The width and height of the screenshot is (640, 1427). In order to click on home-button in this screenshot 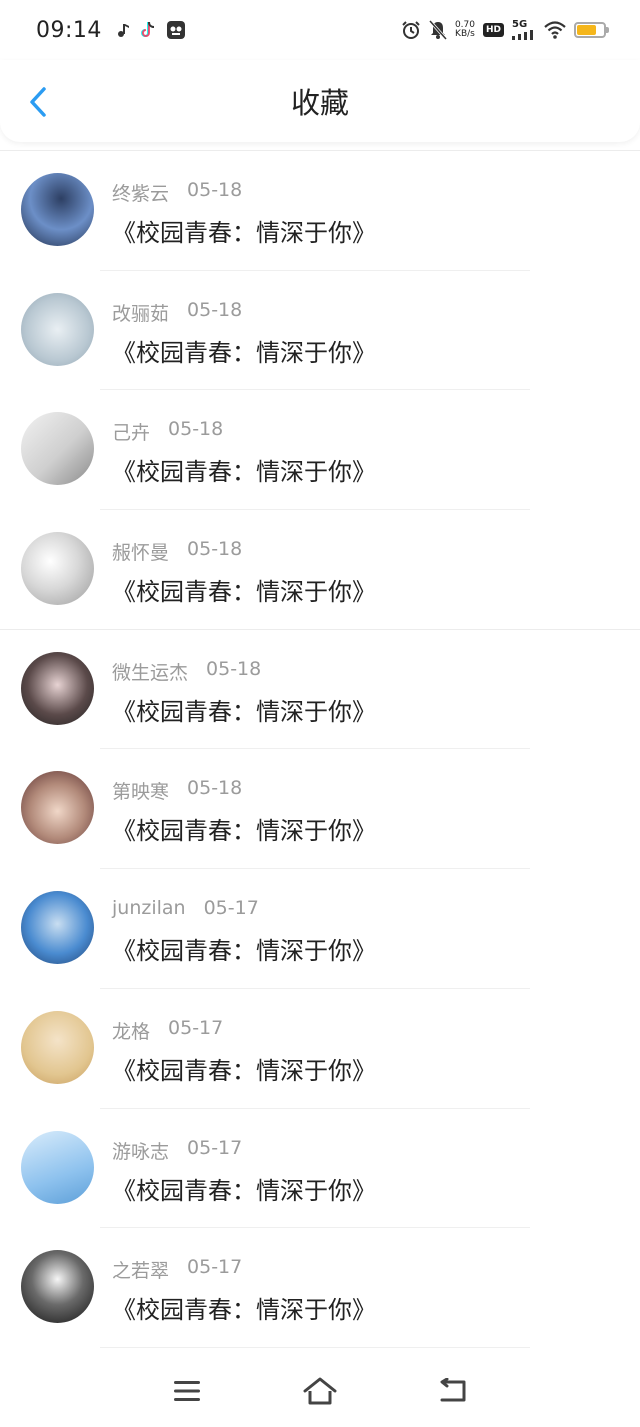, I will do `click(320, 1391)`.